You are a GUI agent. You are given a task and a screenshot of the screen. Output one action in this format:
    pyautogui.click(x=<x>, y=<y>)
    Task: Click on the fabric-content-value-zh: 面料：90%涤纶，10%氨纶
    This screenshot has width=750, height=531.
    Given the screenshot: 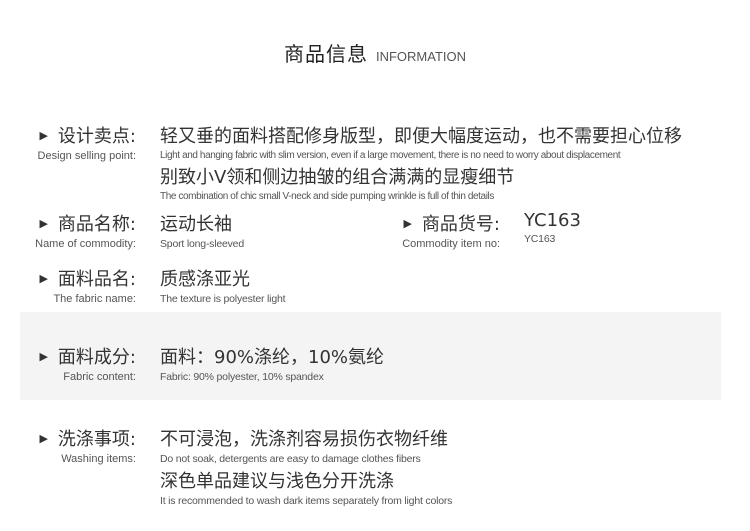 What is the action you would take?
    pyautogui.click(x=272, y=357)
    